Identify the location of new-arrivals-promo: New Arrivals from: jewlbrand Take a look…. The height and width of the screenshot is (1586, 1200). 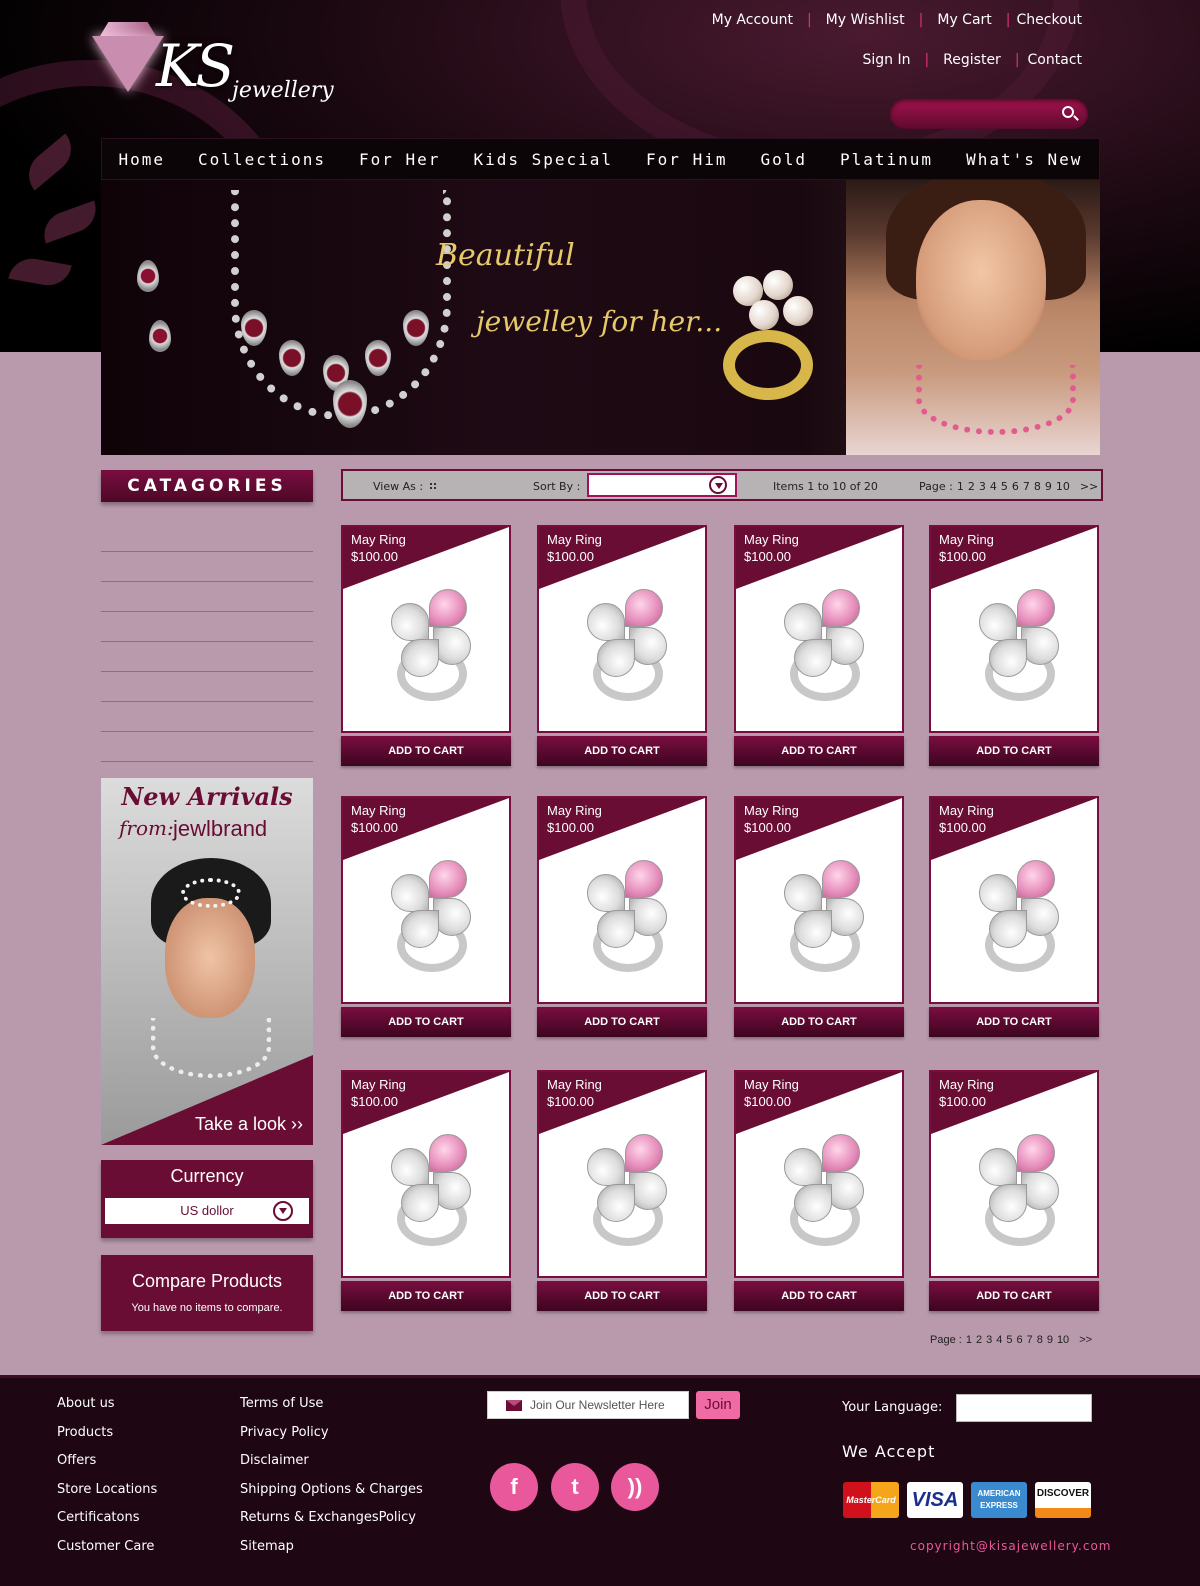
(207, 961).